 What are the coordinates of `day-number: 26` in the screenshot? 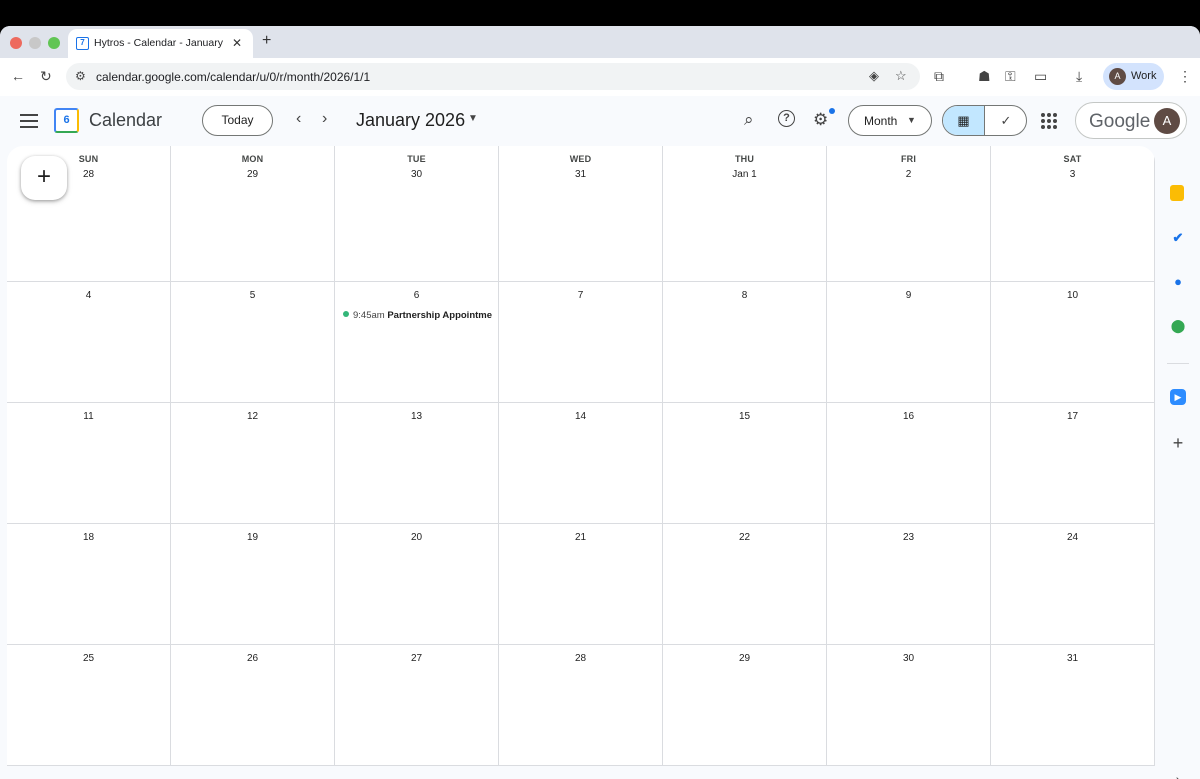 It's located at (252, 658).